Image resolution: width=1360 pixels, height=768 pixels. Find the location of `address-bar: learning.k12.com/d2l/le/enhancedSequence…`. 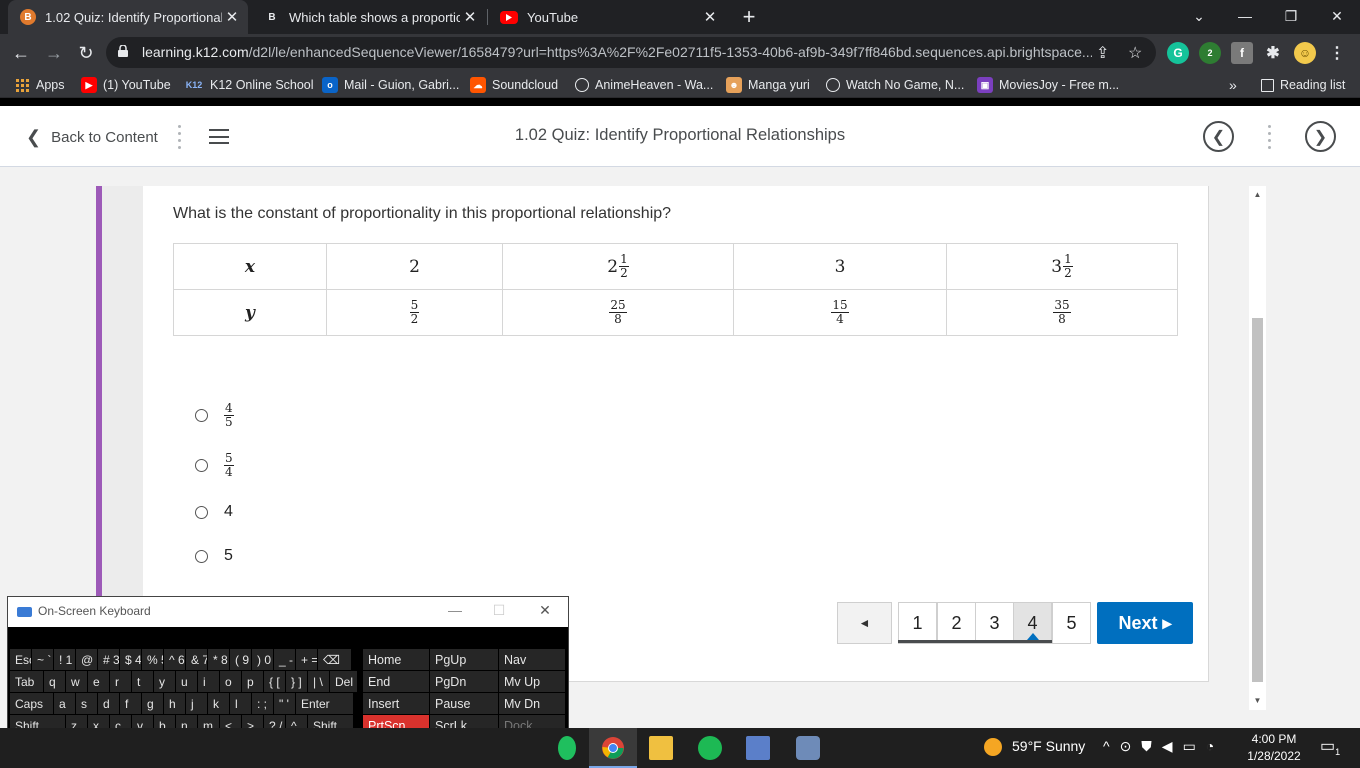

address-bar: learning.k12.com/d2l/le/enhancedSequence… is located at coordinates (631, 52).